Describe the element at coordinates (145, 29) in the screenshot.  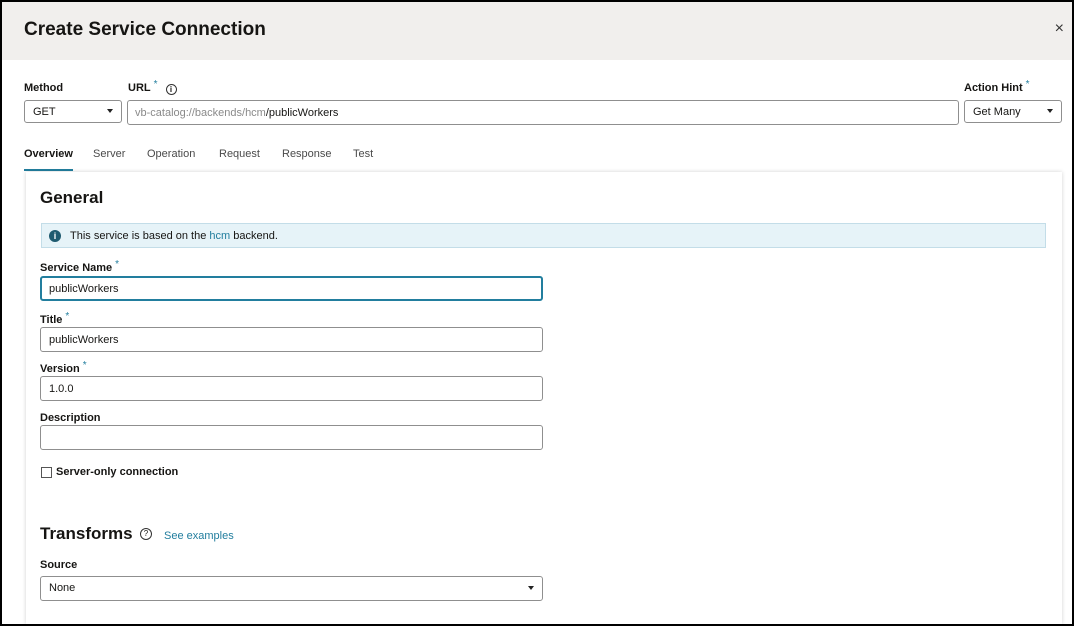
I see `dialog-title: Create Service Connection` at that location.